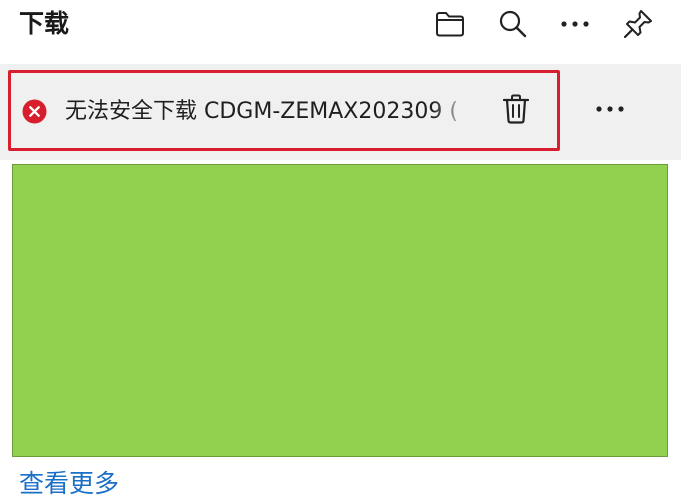 The height and width of the screenshot is (500, 691). I want to click on highlight-box, so click(284, 110).